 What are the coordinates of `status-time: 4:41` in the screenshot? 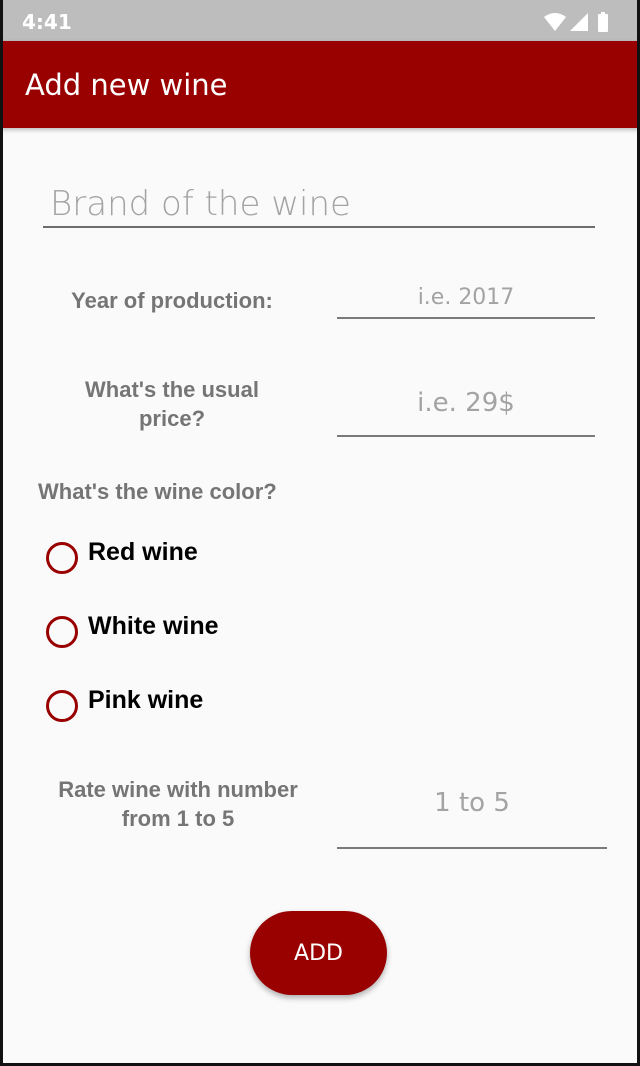 It's located at (47, 22).